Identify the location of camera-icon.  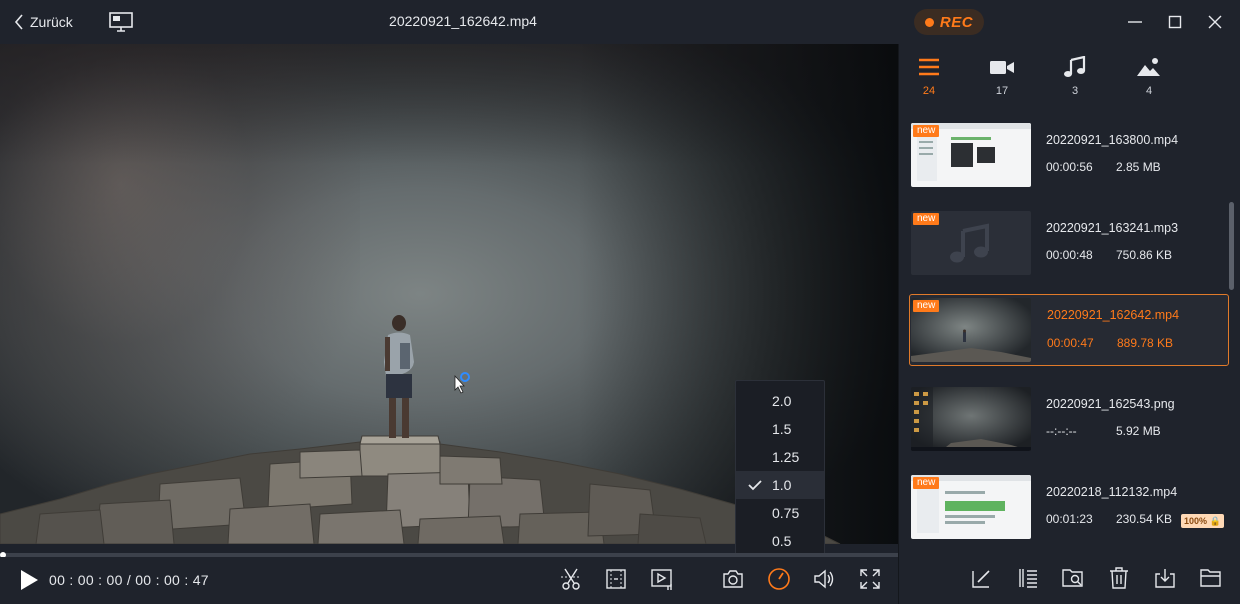
(733, 579).